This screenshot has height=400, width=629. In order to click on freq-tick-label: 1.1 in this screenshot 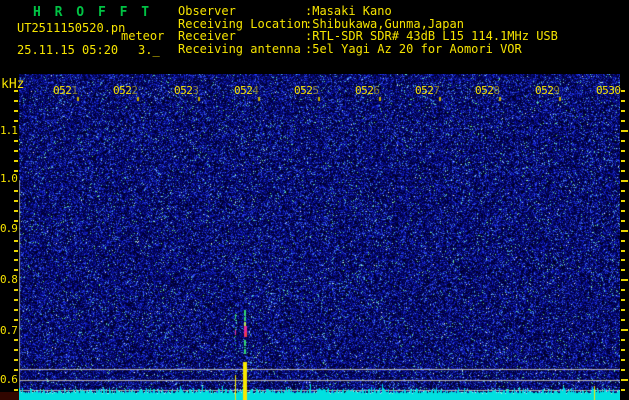, I will do `click(9, 130)`.